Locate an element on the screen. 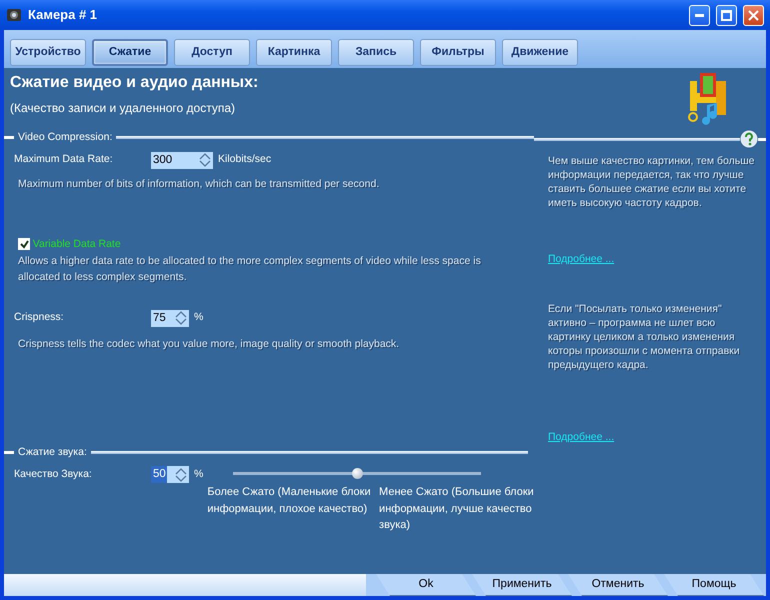 The image size is (770, 600). camera-icon is located at coordinates (14, 15).